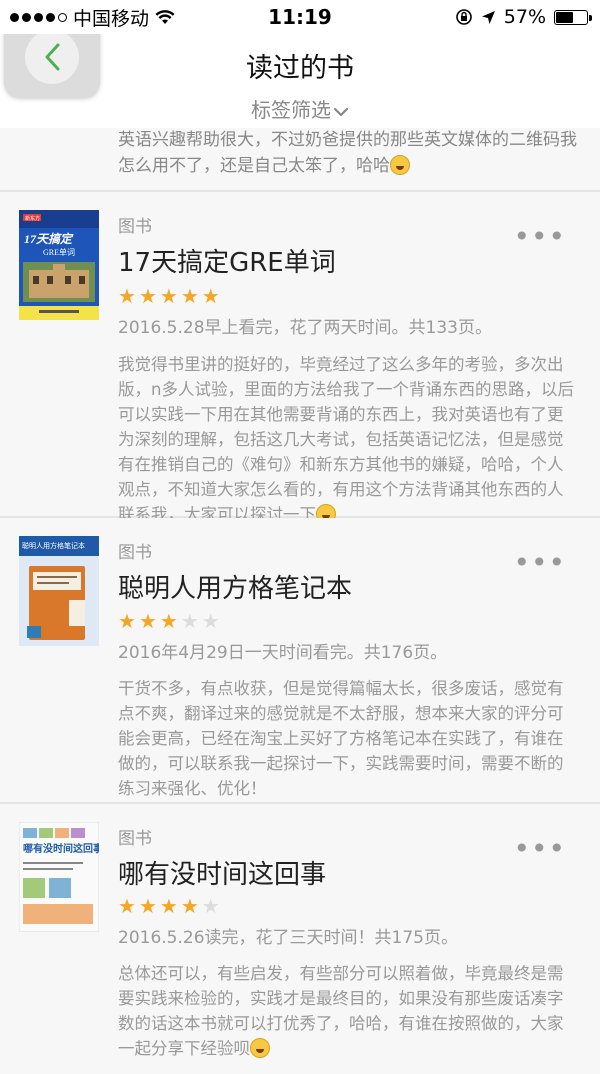  What do you see at coordinates (111, 18) in the screenshot?
I see `carrier-label: 中国移动` at bounding box center [111, 18].